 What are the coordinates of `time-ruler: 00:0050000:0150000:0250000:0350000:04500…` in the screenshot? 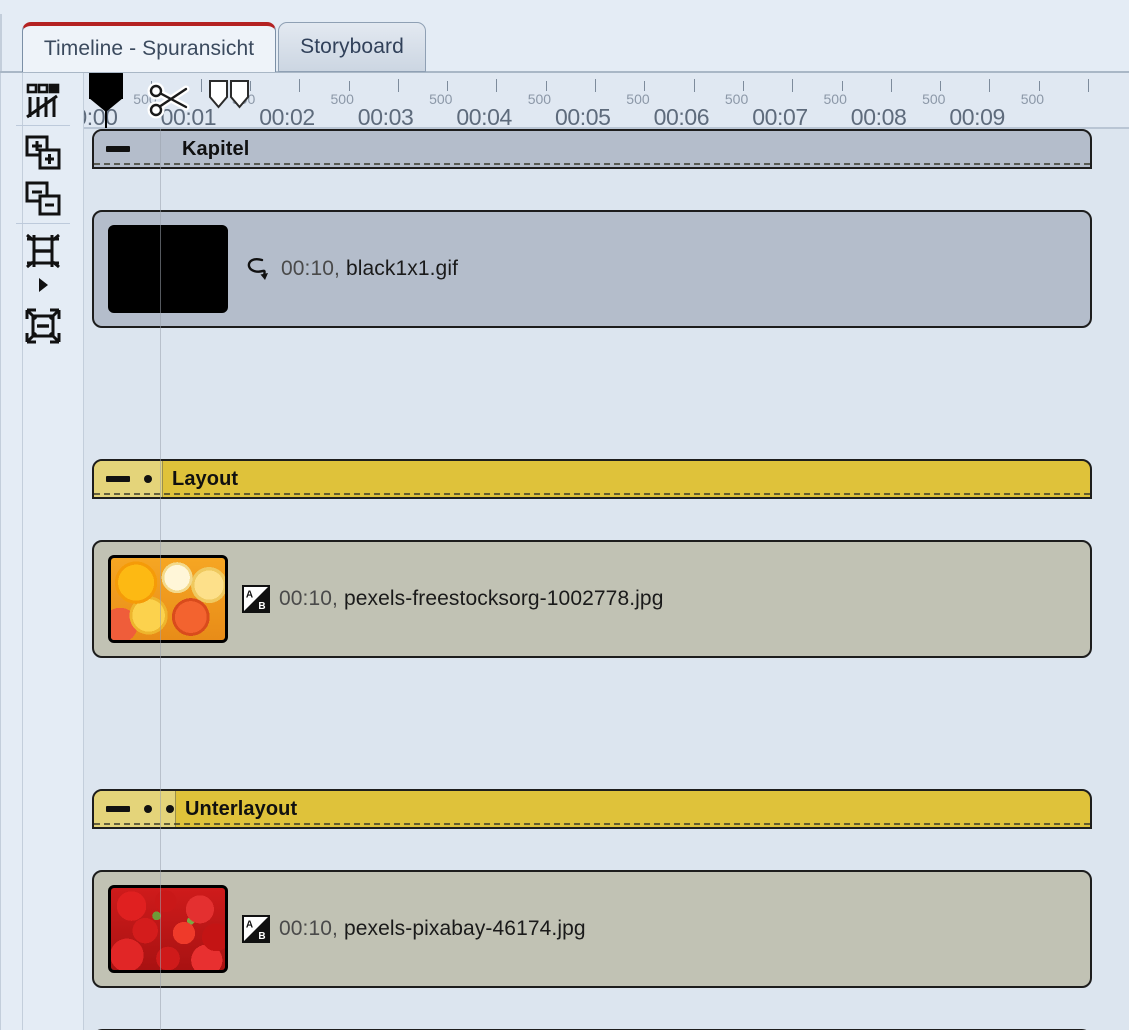 It's located at (606, 101).